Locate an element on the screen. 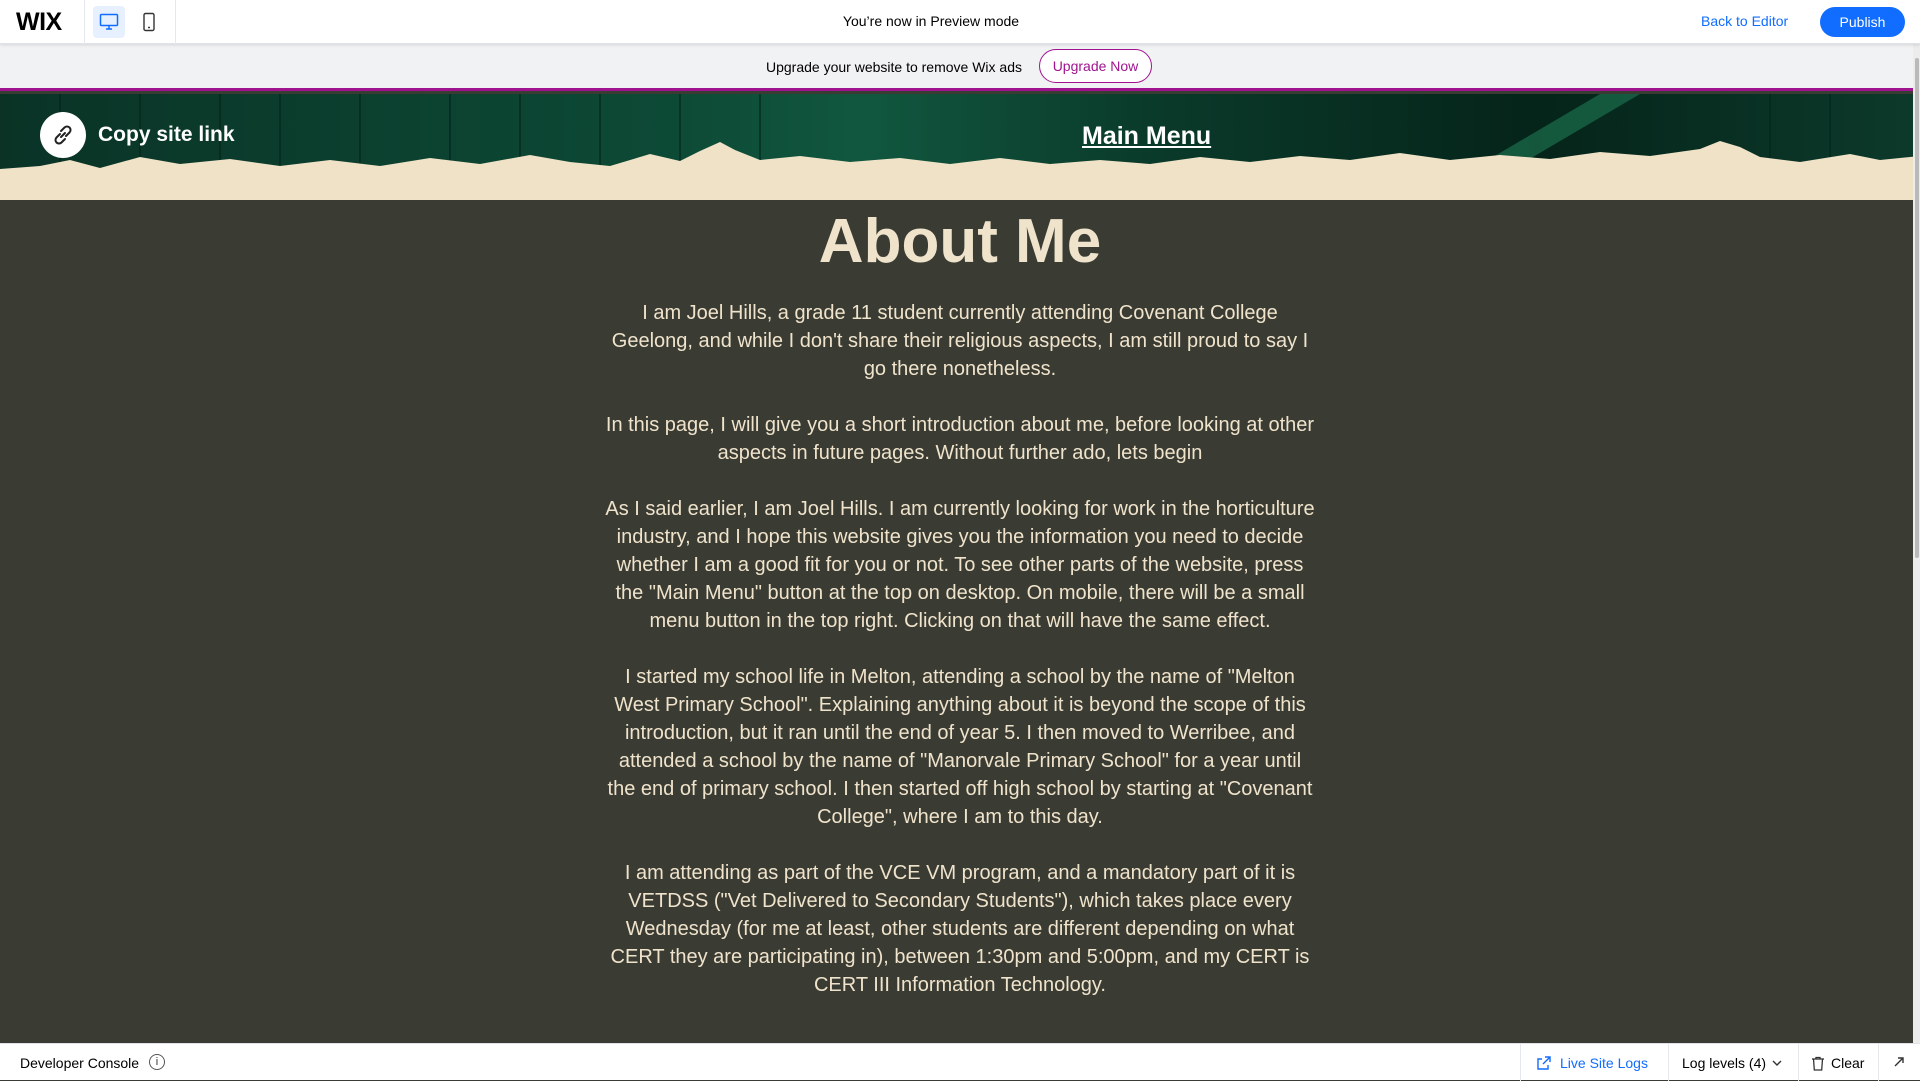 The height and width of the screenshot is (1081, 1920). live-site-logs-label: Live Site Logs is located at coordinates (1604, 1063).